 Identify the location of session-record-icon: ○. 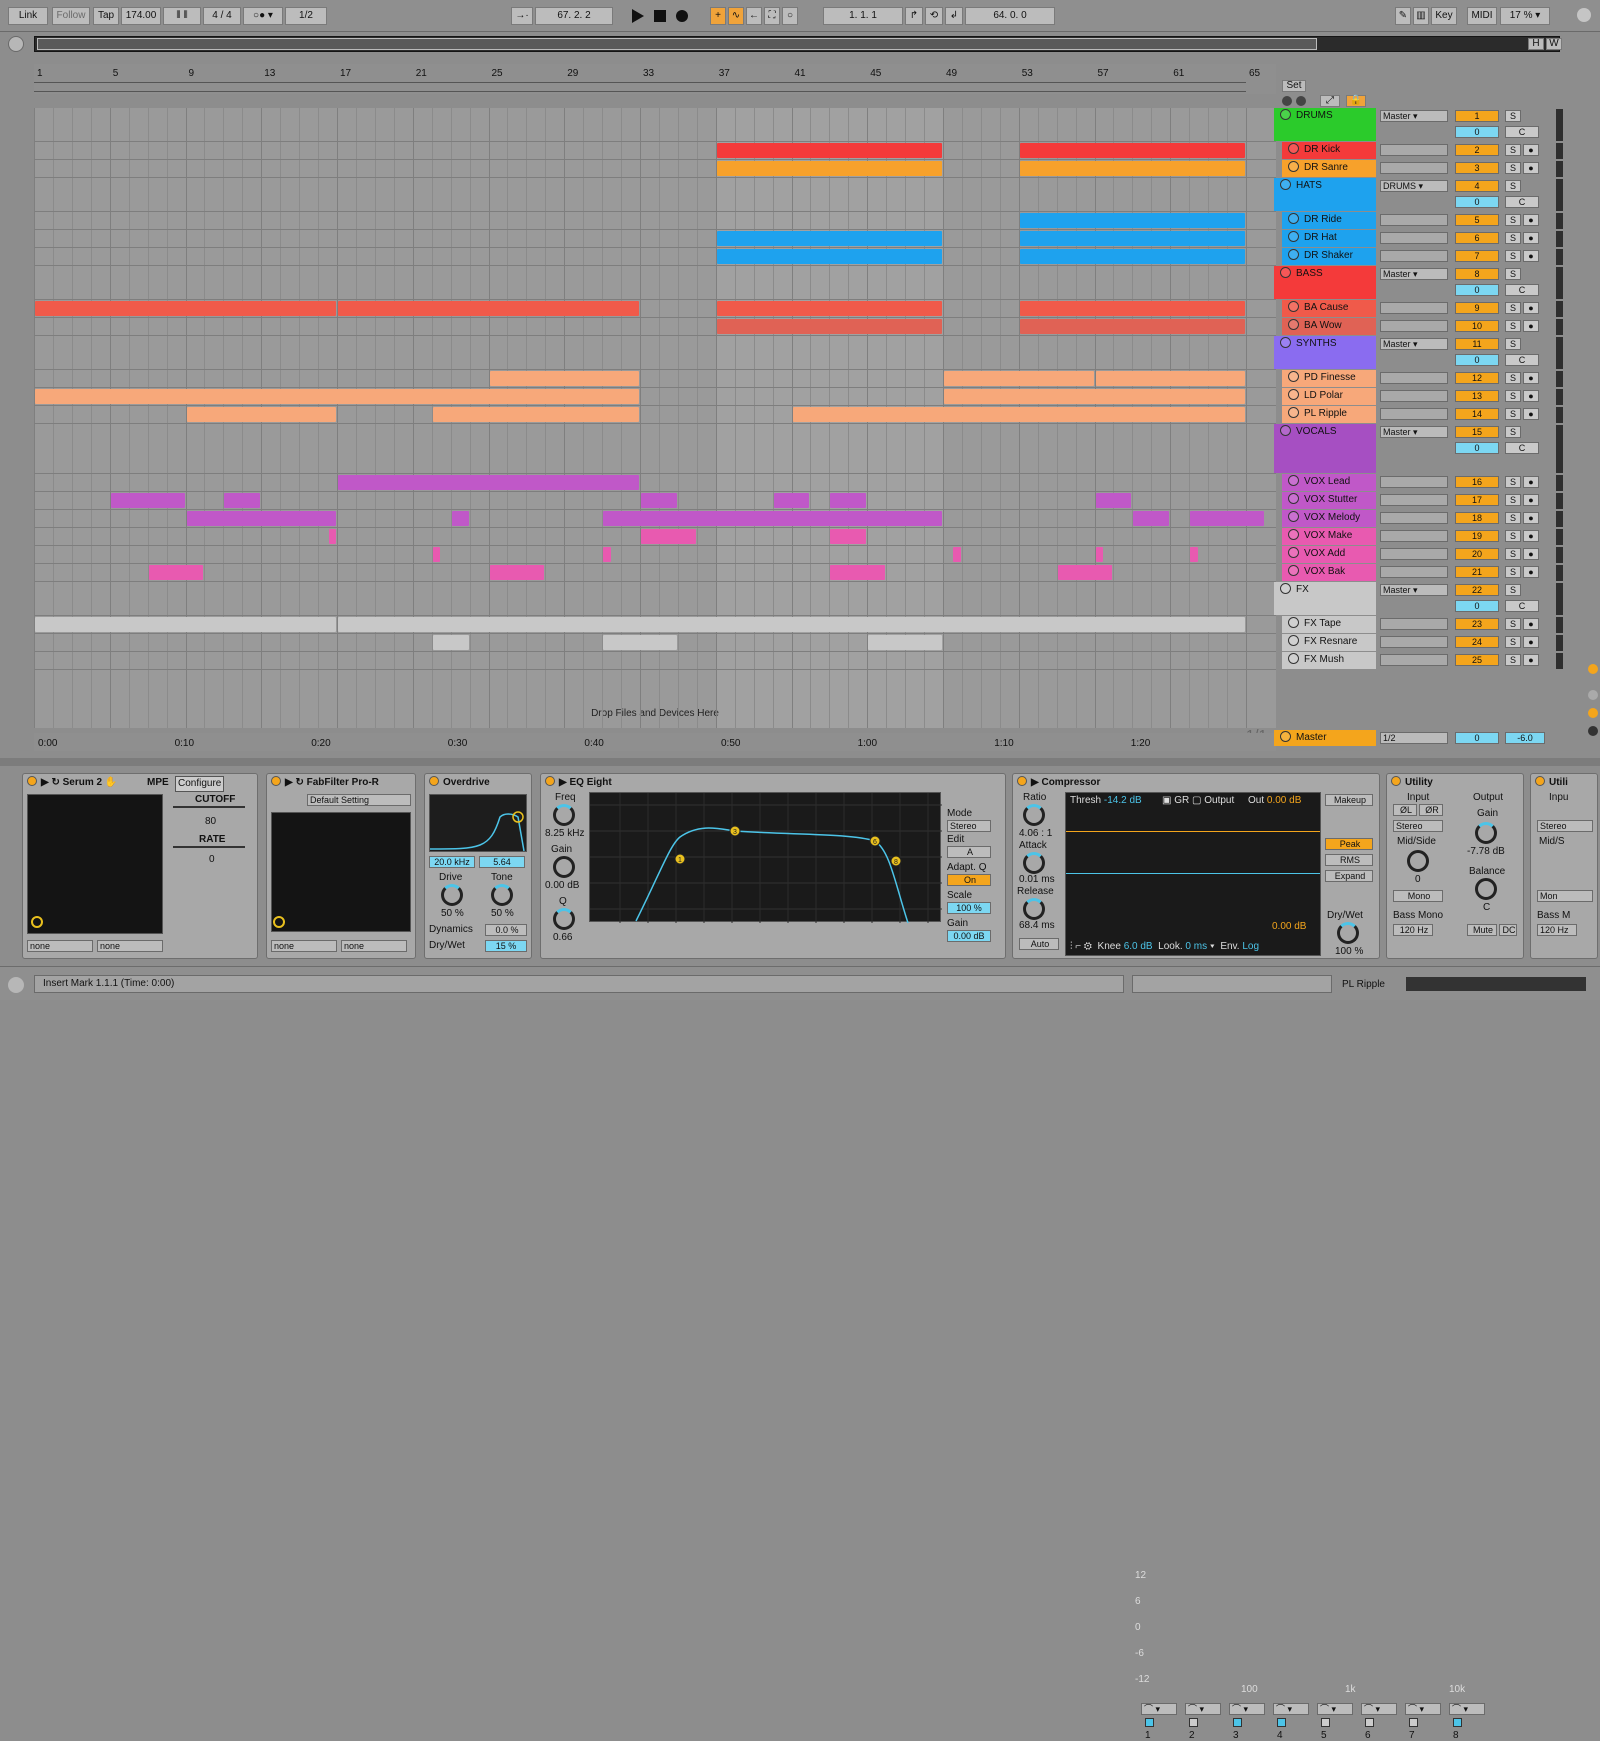
(790, 16).